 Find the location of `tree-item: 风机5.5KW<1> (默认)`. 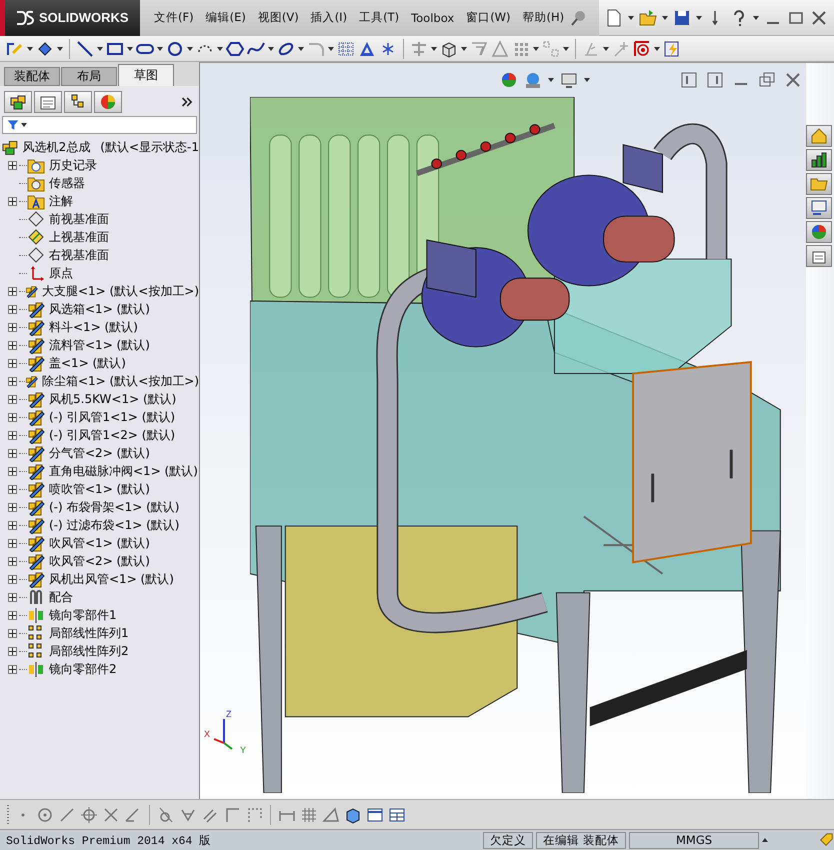

tree-item: 风机5.5KW<1> (默认) is located at coordinates (112, 399).